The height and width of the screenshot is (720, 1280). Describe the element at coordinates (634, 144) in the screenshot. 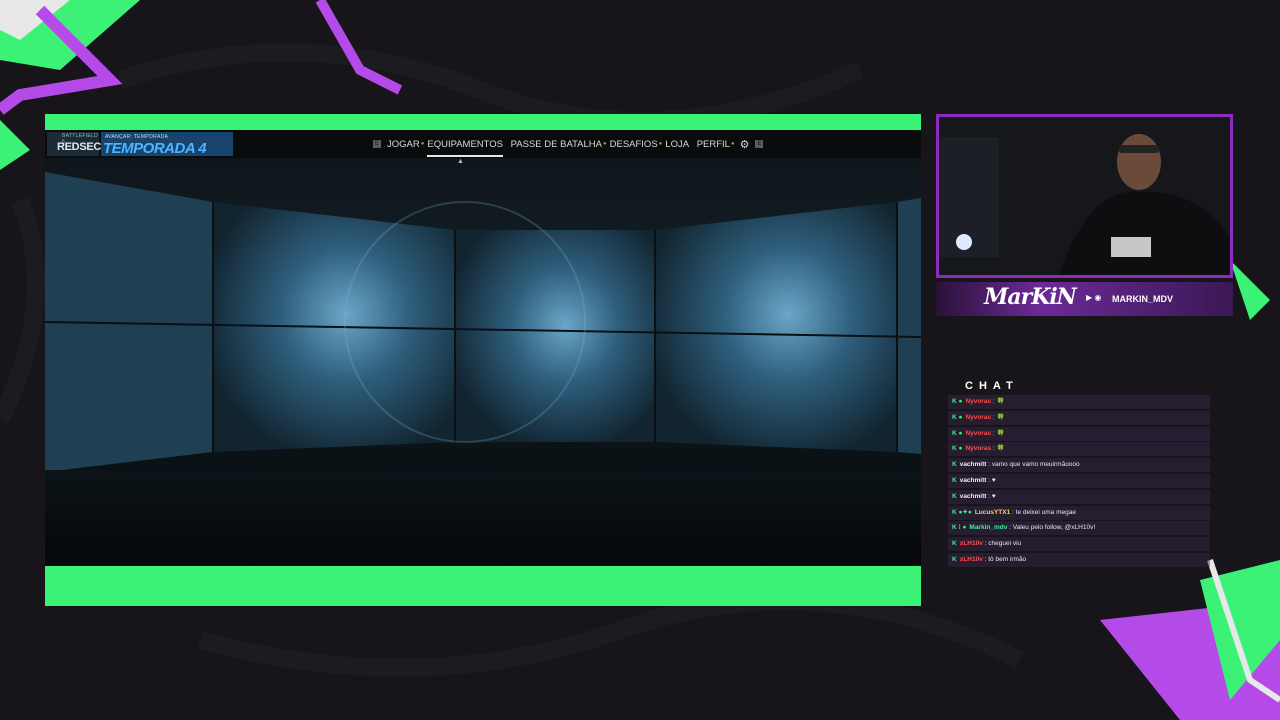

I see `tab-desafios: DESAFIOS` at that location.